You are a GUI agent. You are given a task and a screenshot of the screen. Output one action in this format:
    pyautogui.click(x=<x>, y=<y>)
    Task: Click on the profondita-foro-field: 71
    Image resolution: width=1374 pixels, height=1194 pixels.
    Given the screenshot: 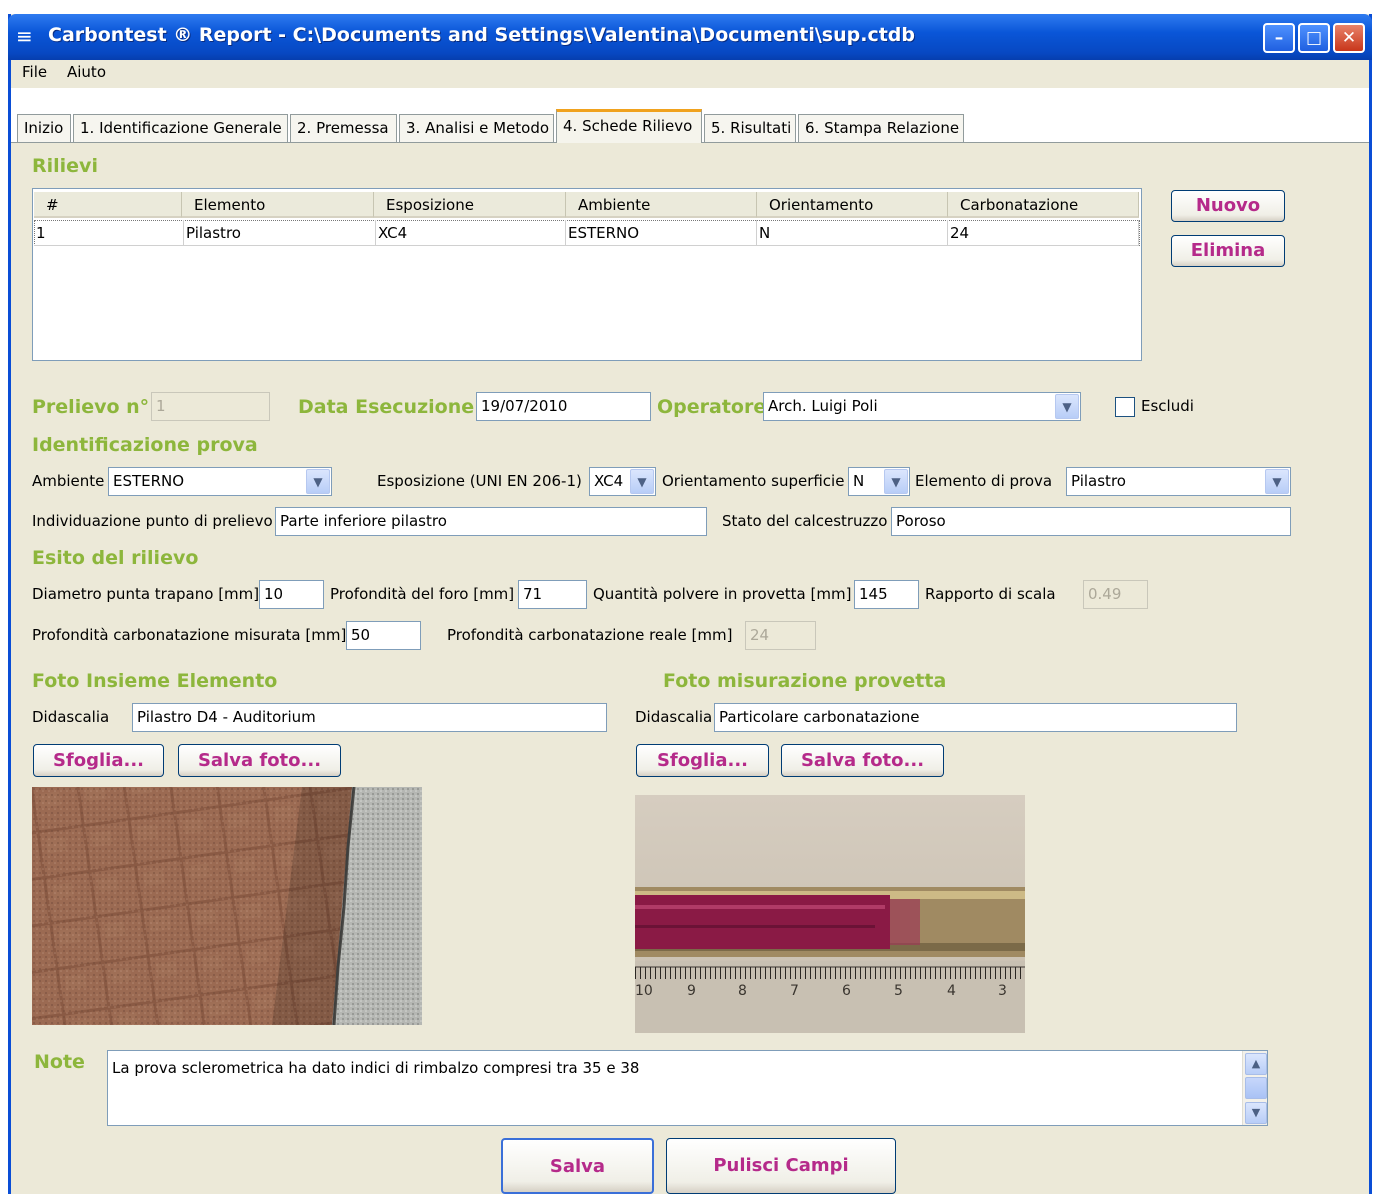 What is the action you would take?
    pyautogui.click(x=552, y=594)
    